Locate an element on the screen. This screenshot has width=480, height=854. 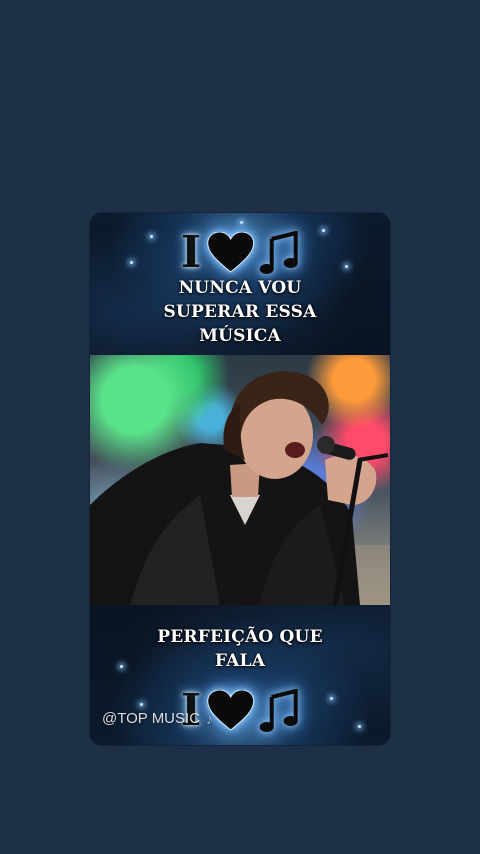
watermark: @TOP MUSIC ♪ is located at coordinates (157, 718).